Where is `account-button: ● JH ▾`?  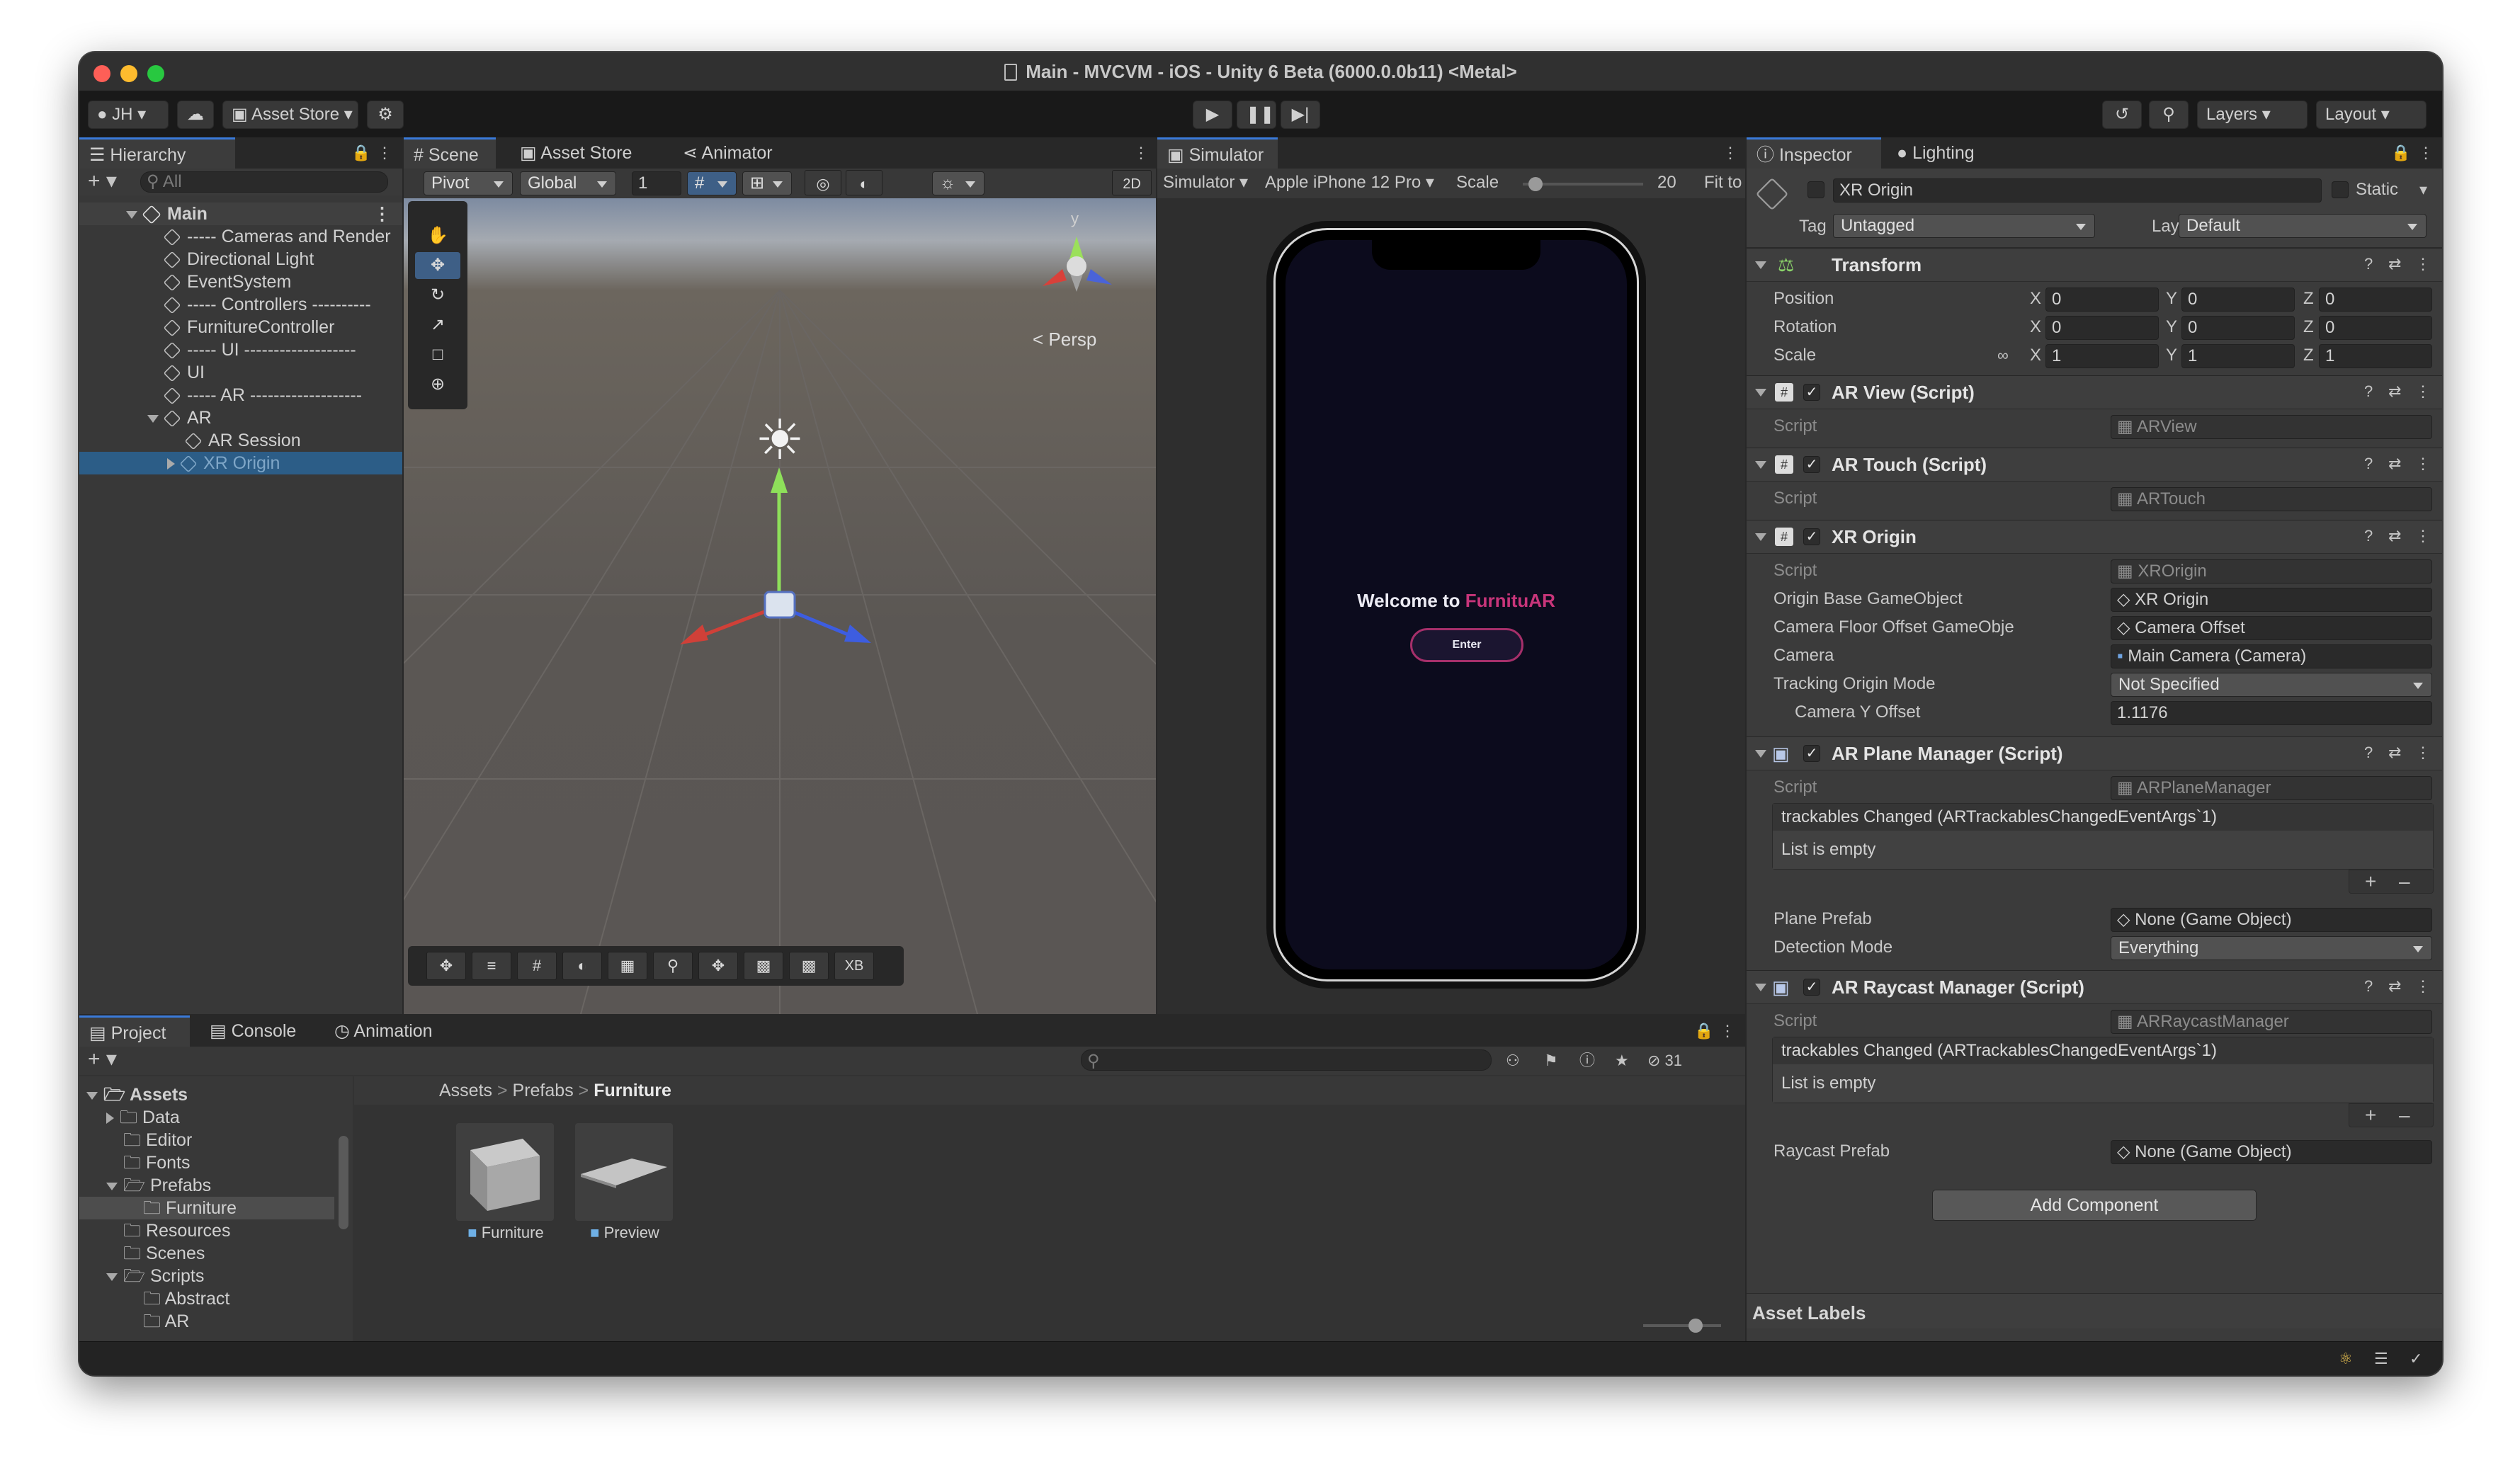
account-button: ● JH ▾ is located at coordinates (128, 115).